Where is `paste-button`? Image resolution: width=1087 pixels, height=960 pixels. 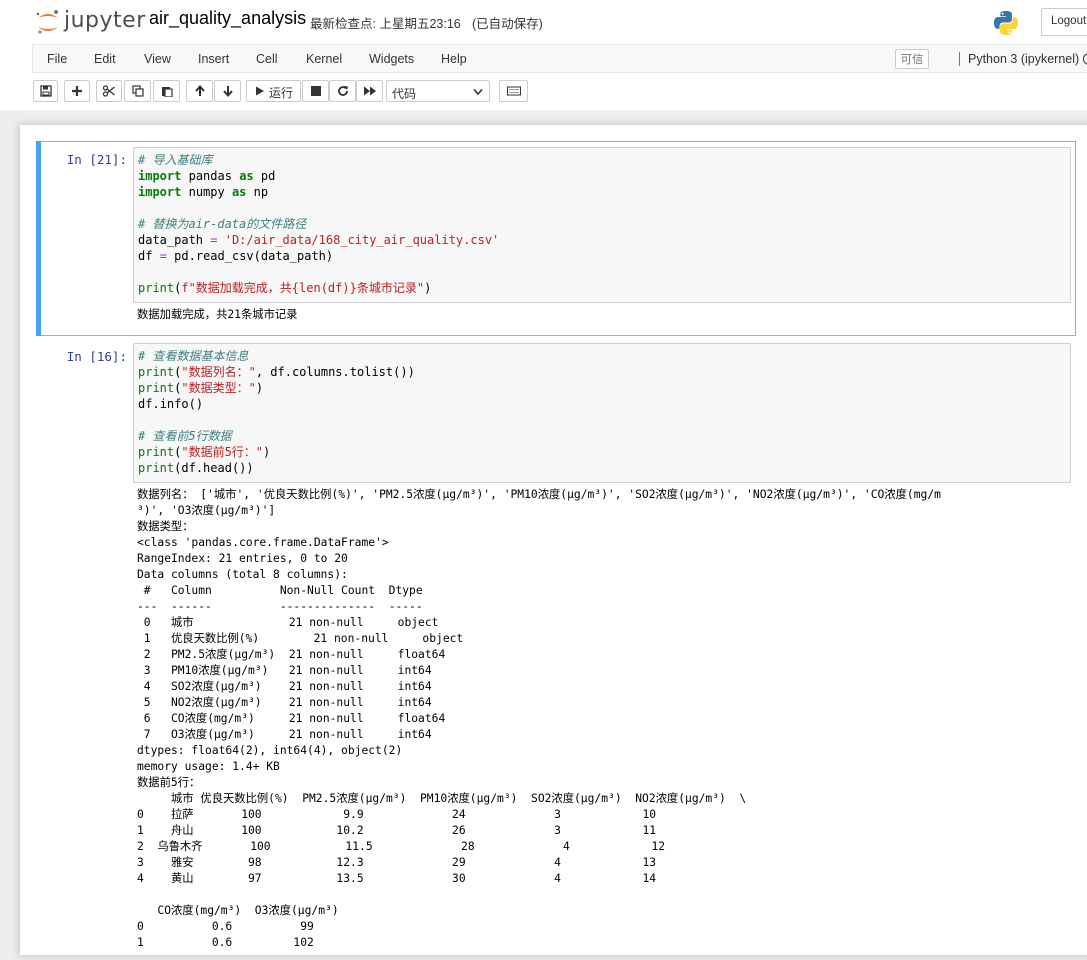 paste-button is located at coordinates (166, 91).